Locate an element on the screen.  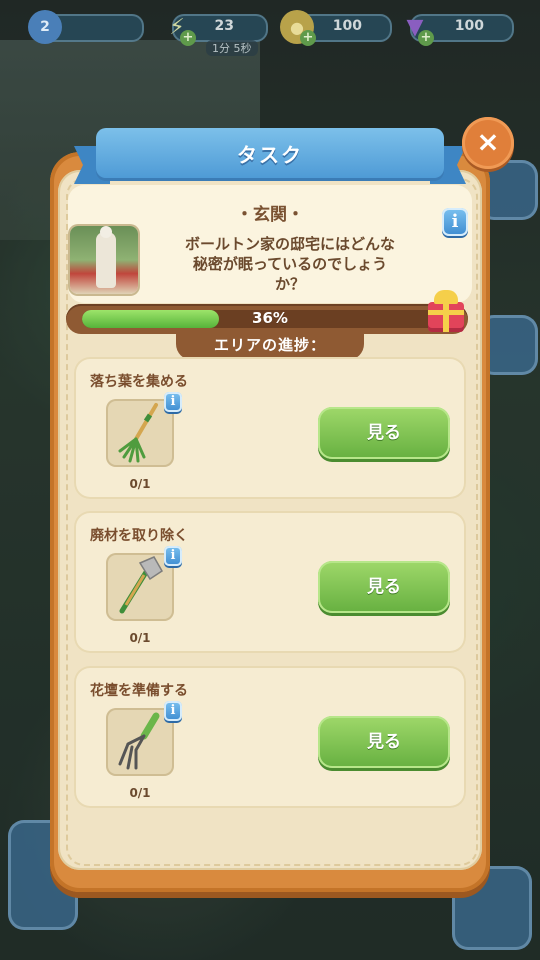
energy-plus-button: + is located at coordinates (188, 38).